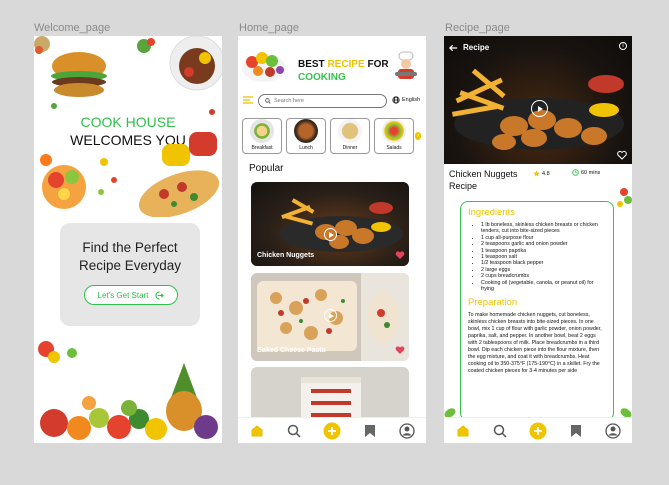 The width and height of the screenshot is (669, 485). What do you see at coordinates (123, 295) in the screenshot?
I see `get-started-label: Let's Get Start` at bounding box center [123, 295].